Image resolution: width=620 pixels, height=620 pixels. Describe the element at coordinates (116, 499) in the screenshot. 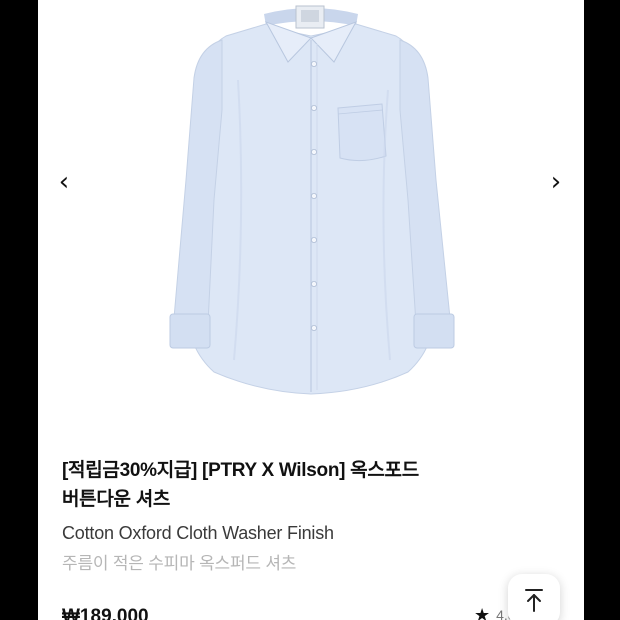

I see `product-title-line2: 버튼다운 셔츠` at that location.